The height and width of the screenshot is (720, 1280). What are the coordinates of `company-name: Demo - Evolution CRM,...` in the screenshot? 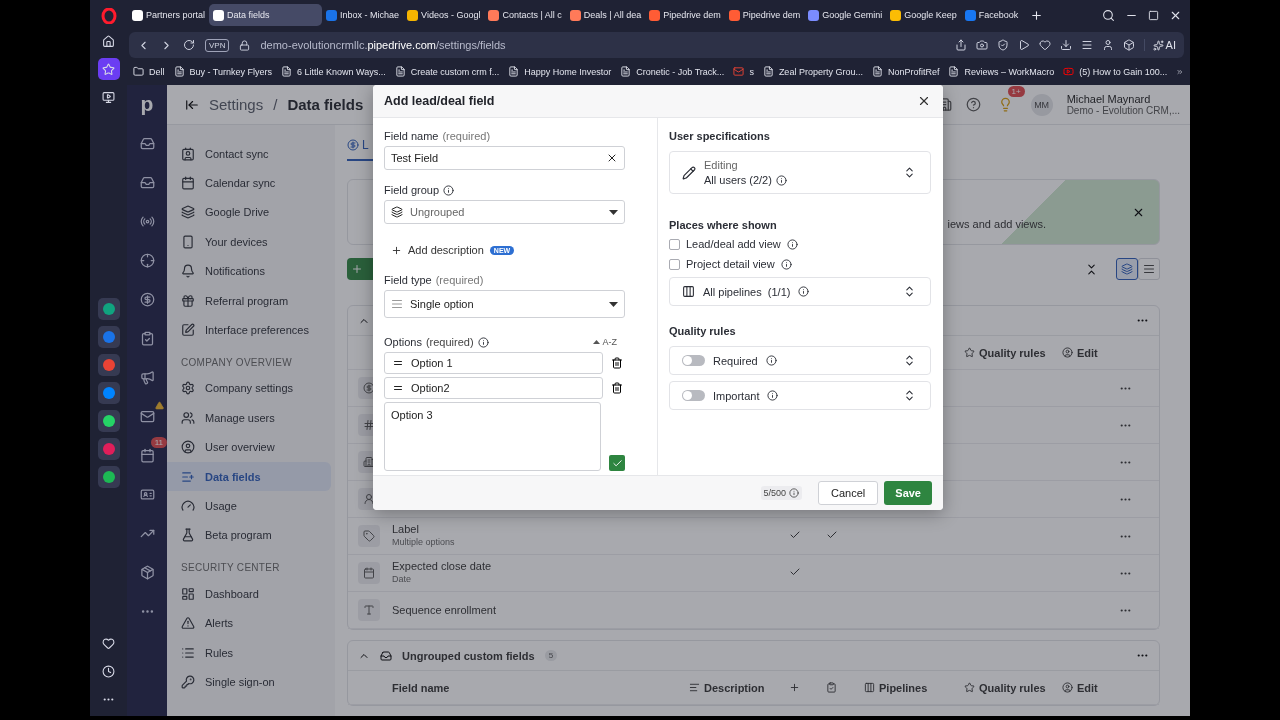 It's located at (1123, 110).